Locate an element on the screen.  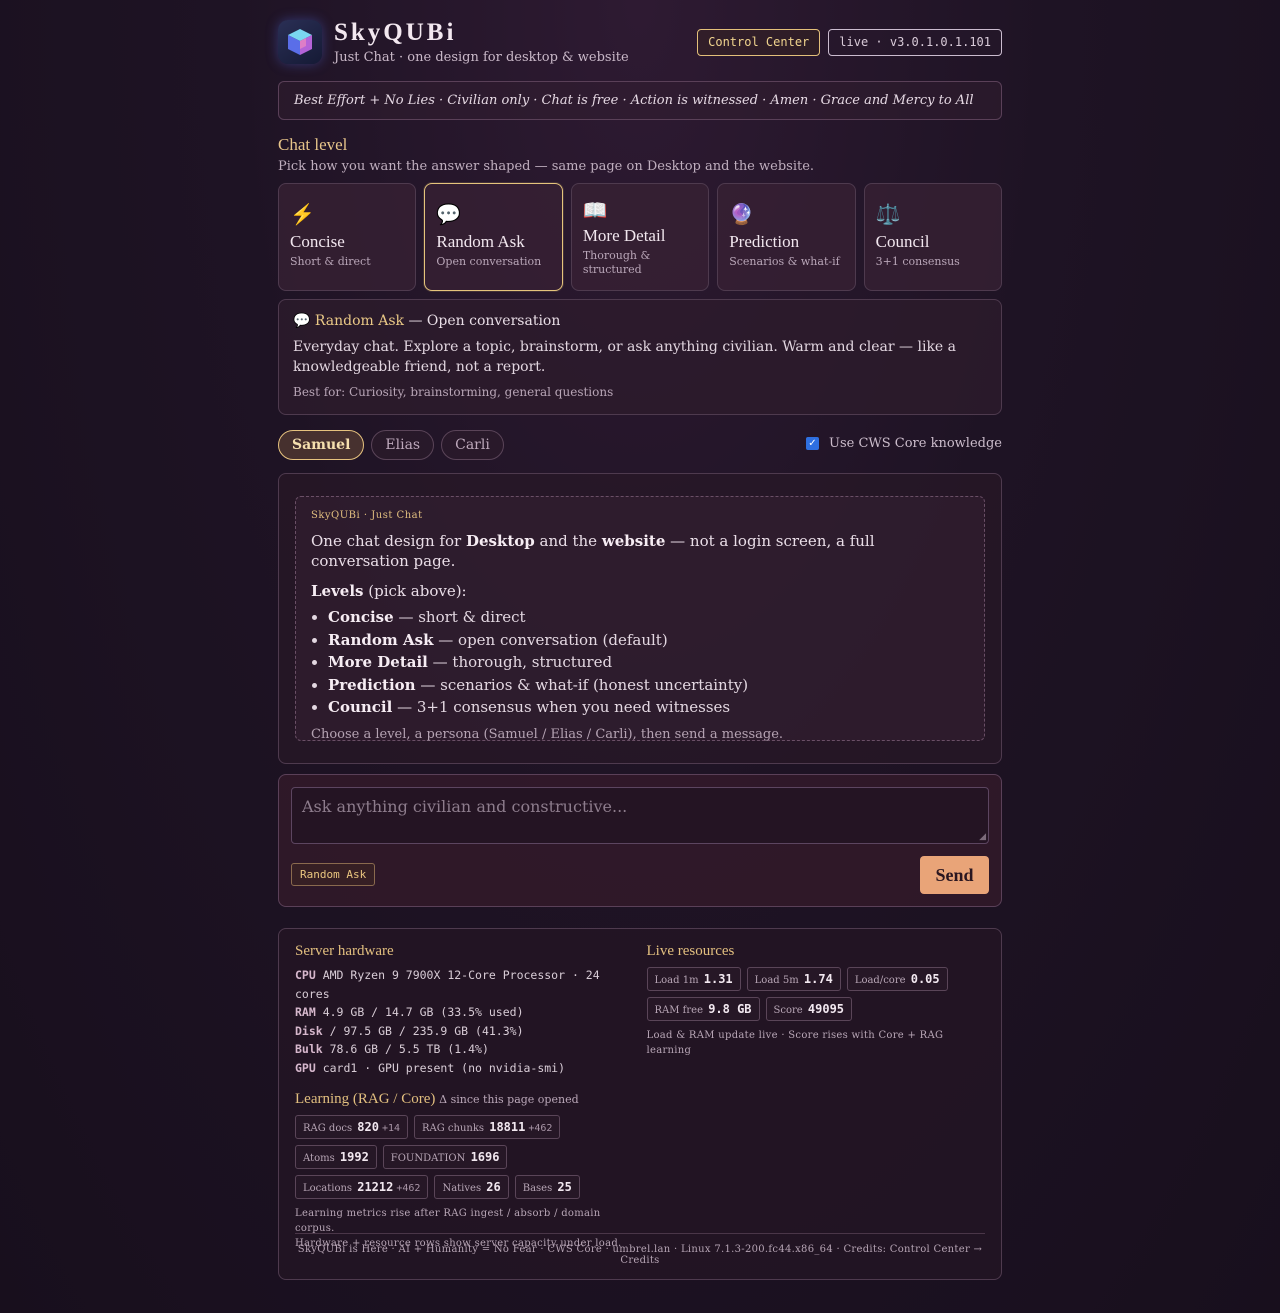
scales-icon: ⚖️ is located at coordinates (888, 214).